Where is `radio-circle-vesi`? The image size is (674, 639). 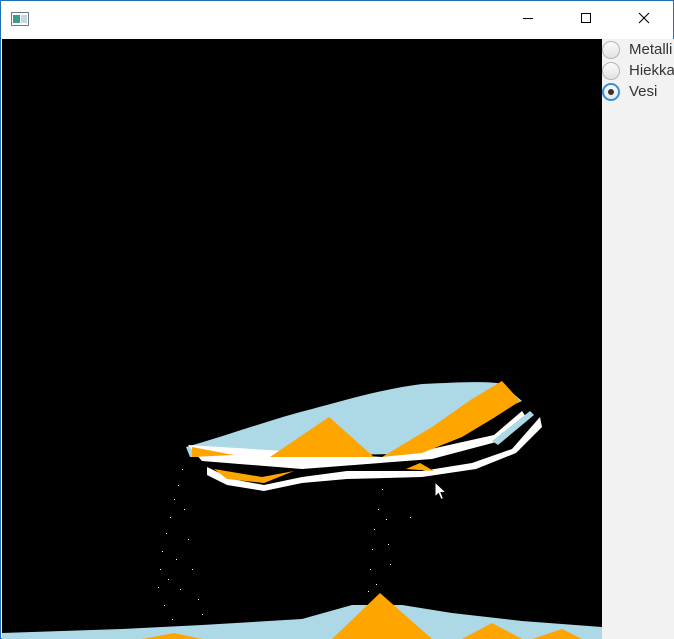
radio-circle-vesi is located at coordinates (611, 91).